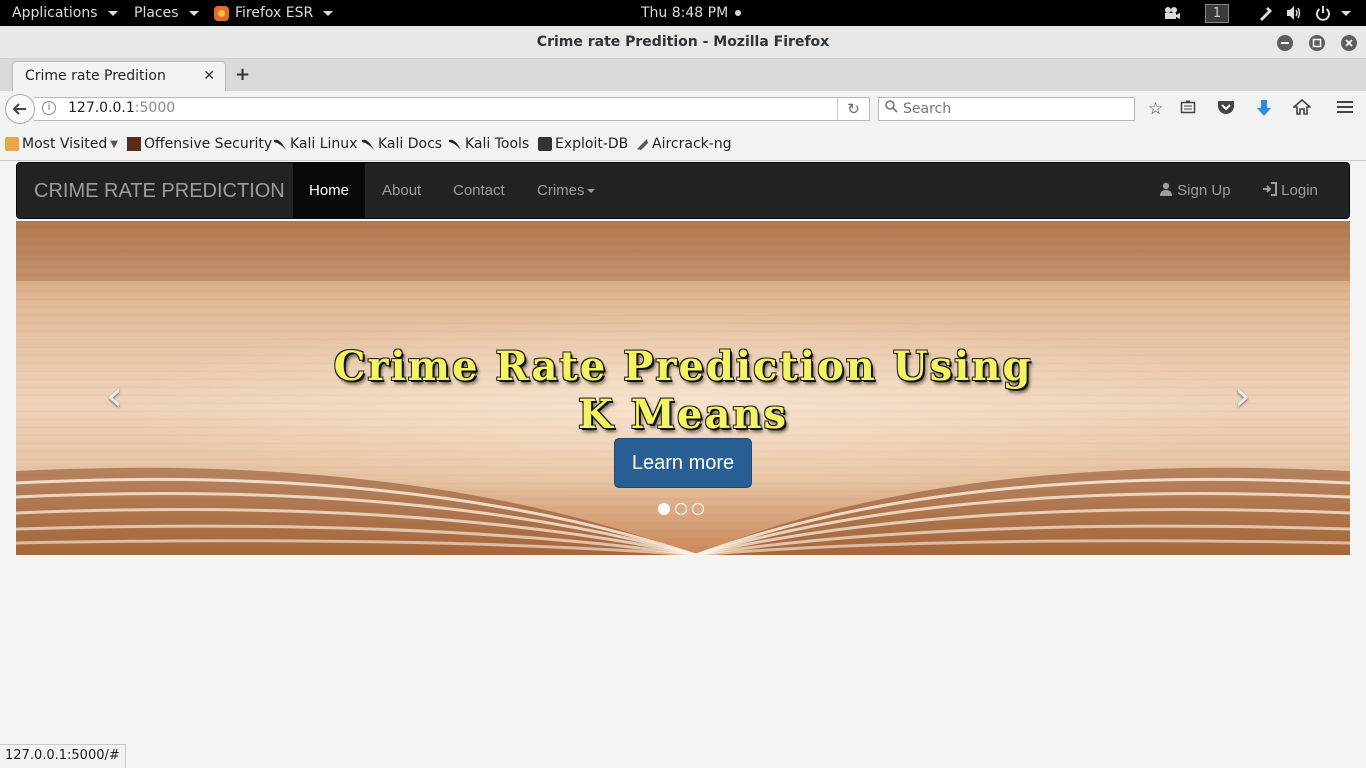  What do you see at coordinates (683, 414) in the screenshot?
I see `slide-title-line2: K Means` at bounding box center [683, 414].